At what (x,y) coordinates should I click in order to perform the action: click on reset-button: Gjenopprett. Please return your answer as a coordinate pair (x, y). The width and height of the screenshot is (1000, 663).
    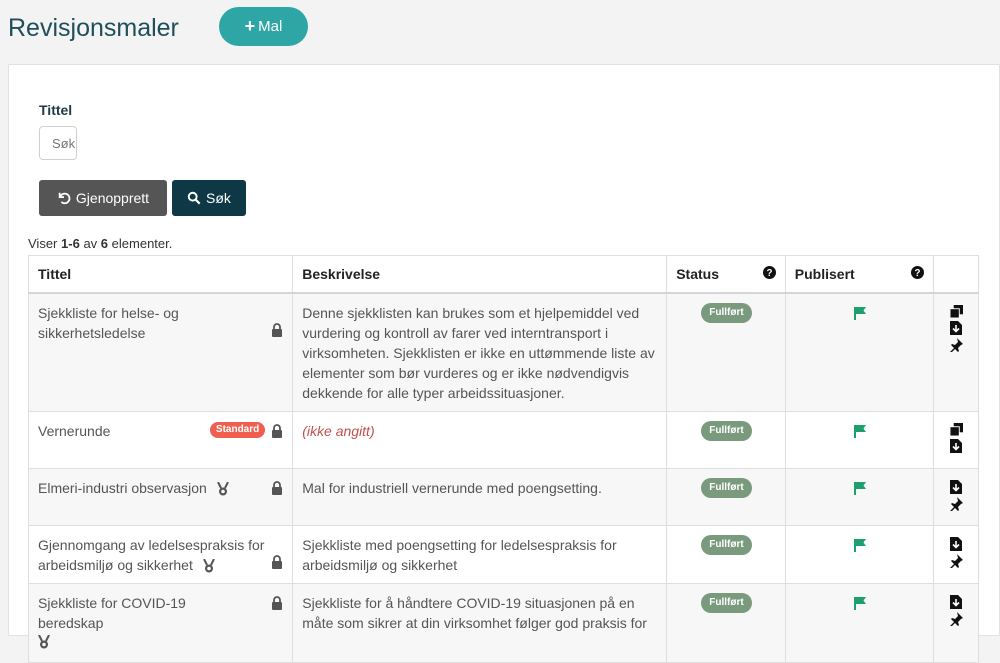
    Looking at the image, I should click on (103, 198).